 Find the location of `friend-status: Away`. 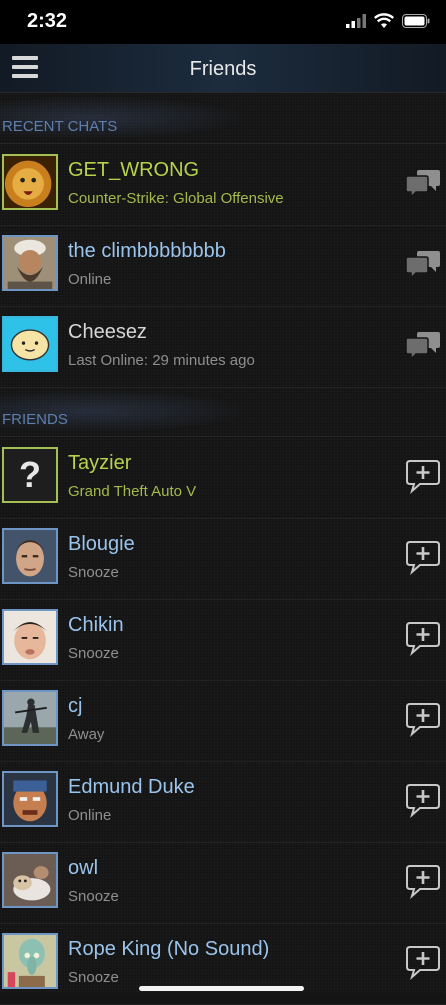

friend-status: Away is located at coordinates (86, 734).